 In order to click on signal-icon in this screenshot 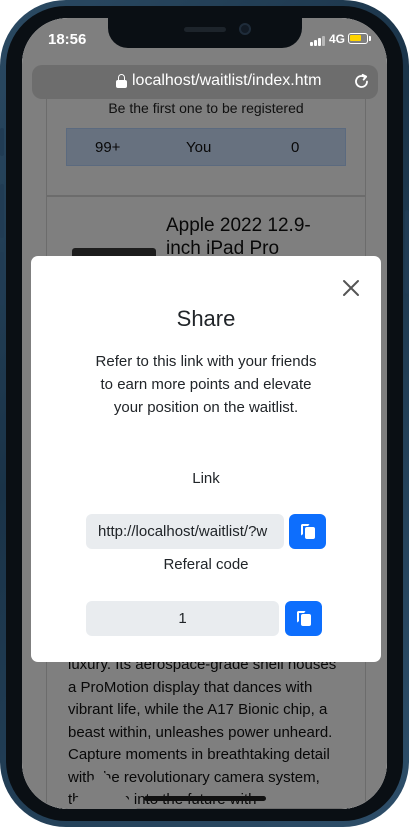, I will do `click(317, 41)`.